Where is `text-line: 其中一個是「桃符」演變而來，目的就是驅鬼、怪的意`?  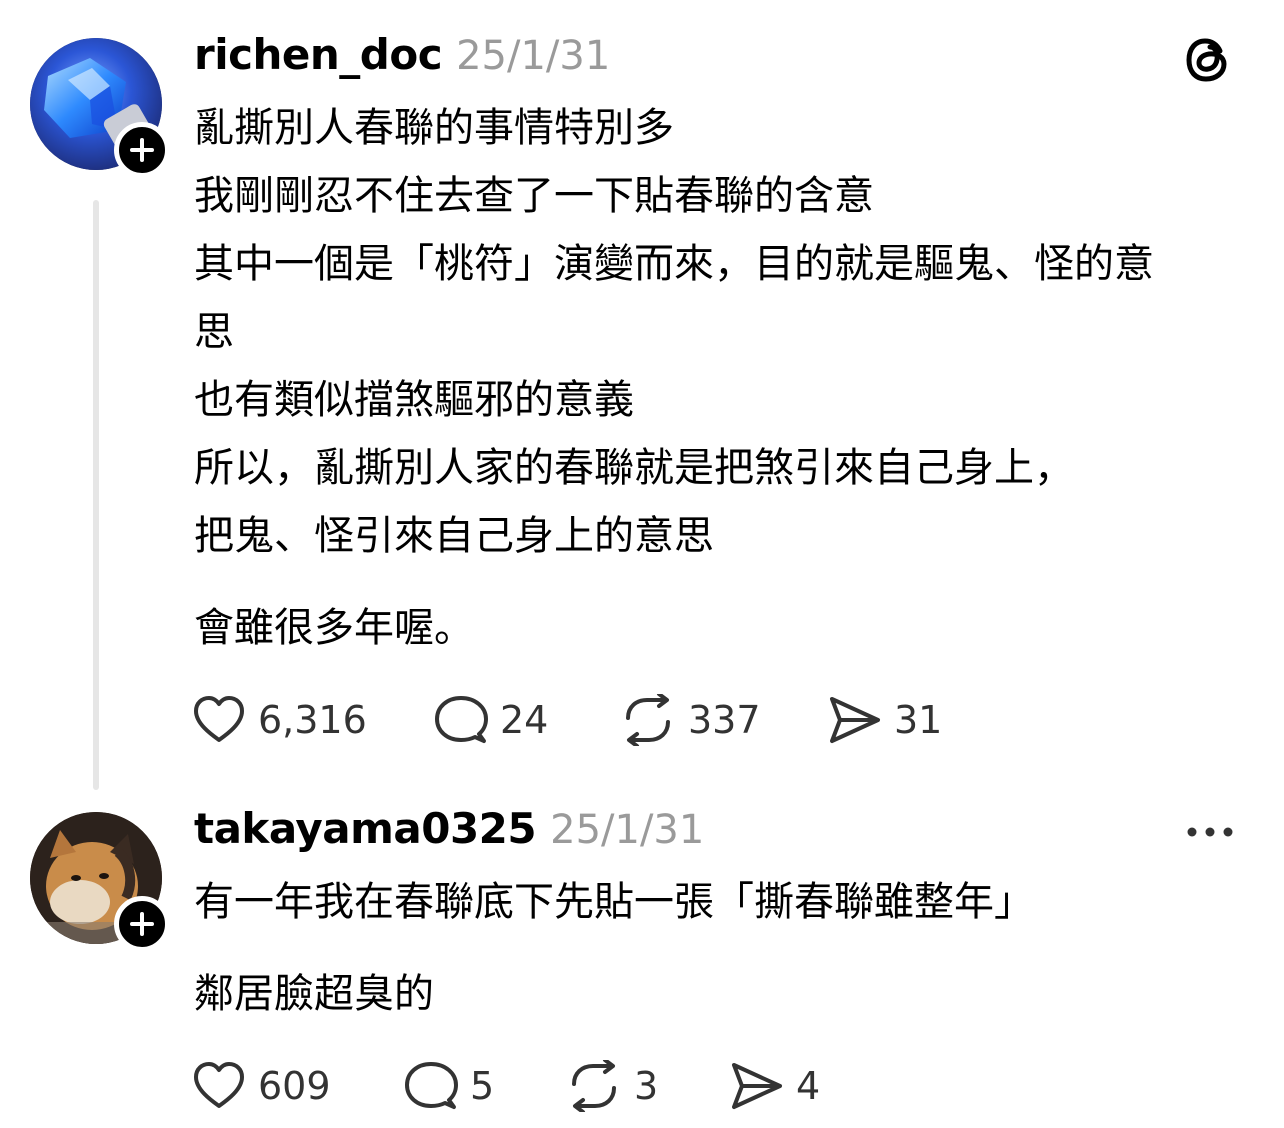
text-line: 其中一個是「桃符」演變而來，目的就是驅鬼、怪的意 is located at coordinates (674, 264).